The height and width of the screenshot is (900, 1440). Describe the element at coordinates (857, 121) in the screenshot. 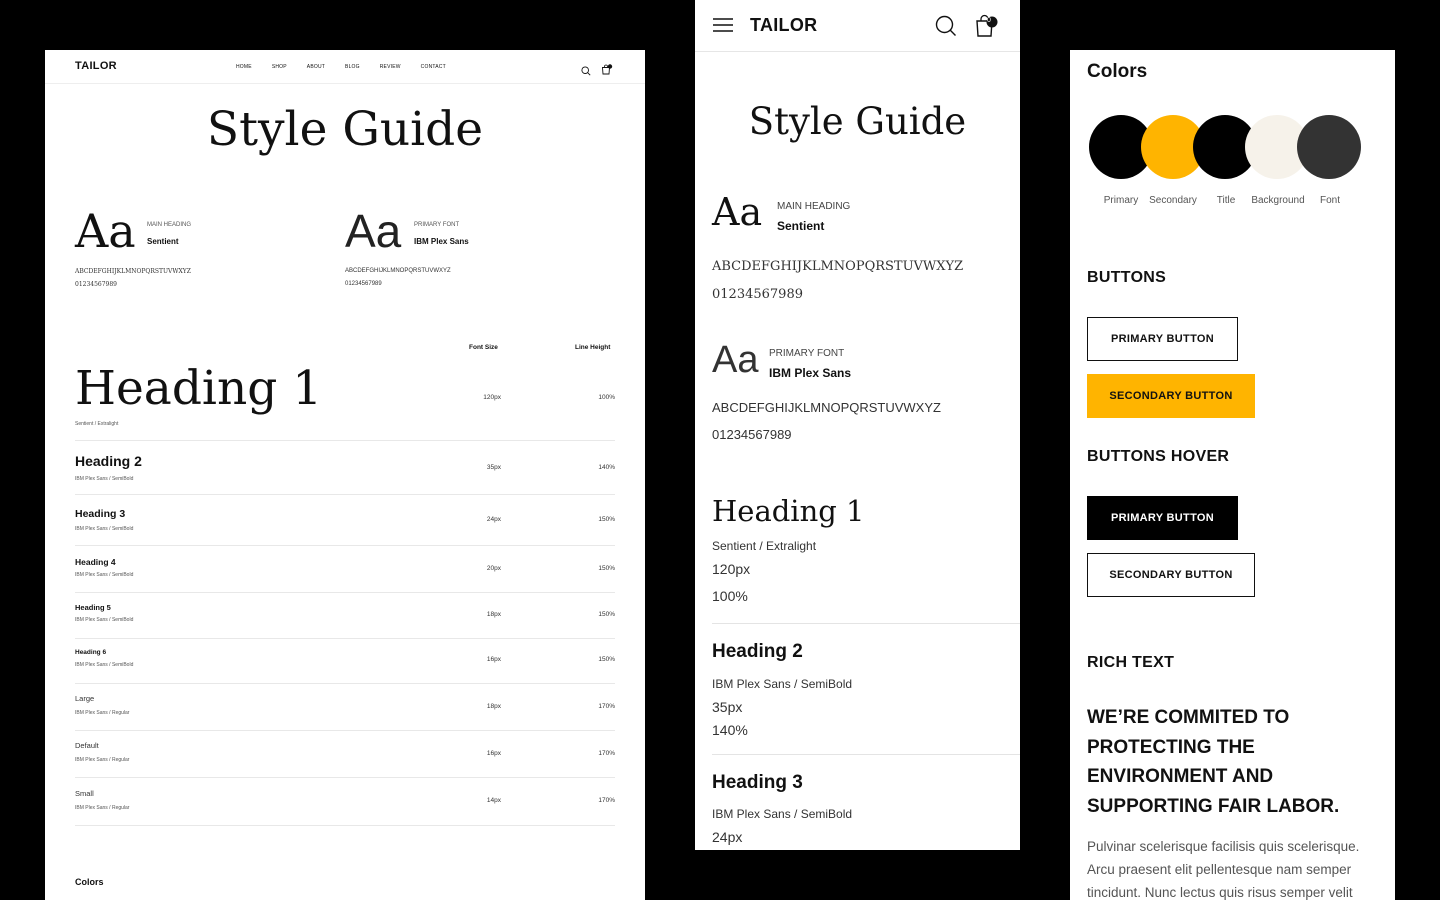

I see `page-title: Style Guide` at that location.